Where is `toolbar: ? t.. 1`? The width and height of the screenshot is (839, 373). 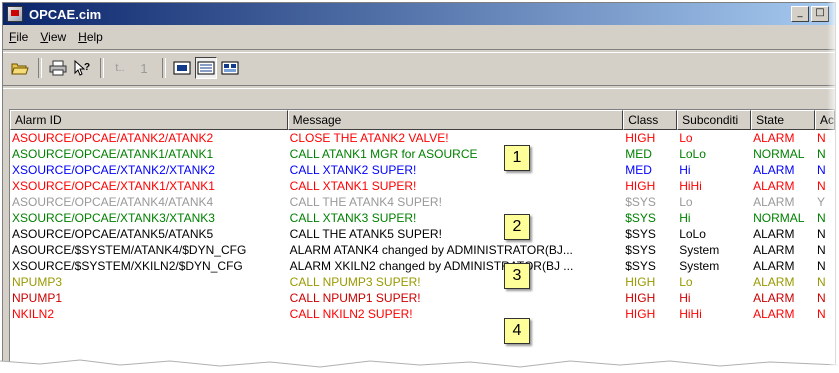 toolbar: ? t.. 1 is located at coordinates (126, 68).